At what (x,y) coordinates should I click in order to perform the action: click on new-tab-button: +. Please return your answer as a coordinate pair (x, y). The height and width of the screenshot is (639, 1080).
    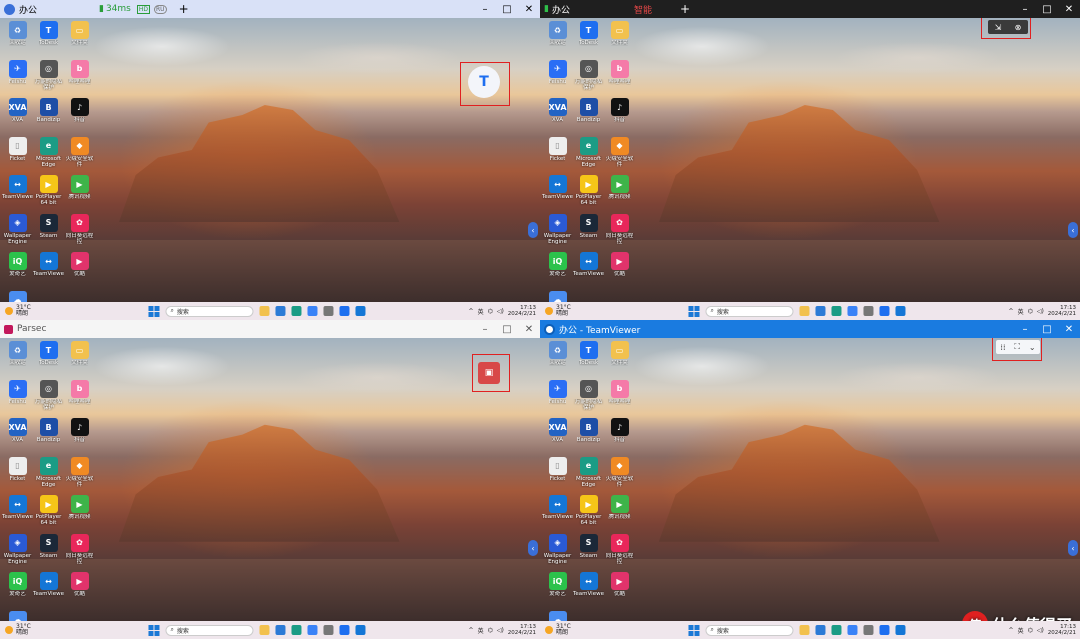
    Looking at the image, I should click on (685, 9).